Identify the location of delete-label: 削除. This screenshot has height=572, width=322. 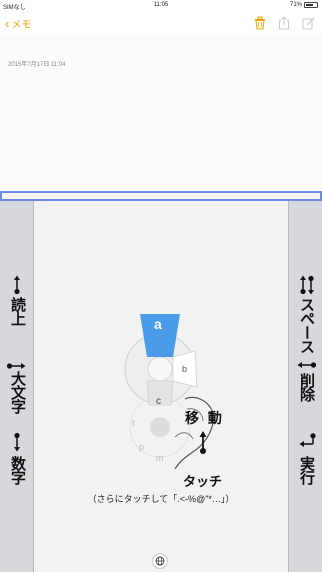
(307, 387).